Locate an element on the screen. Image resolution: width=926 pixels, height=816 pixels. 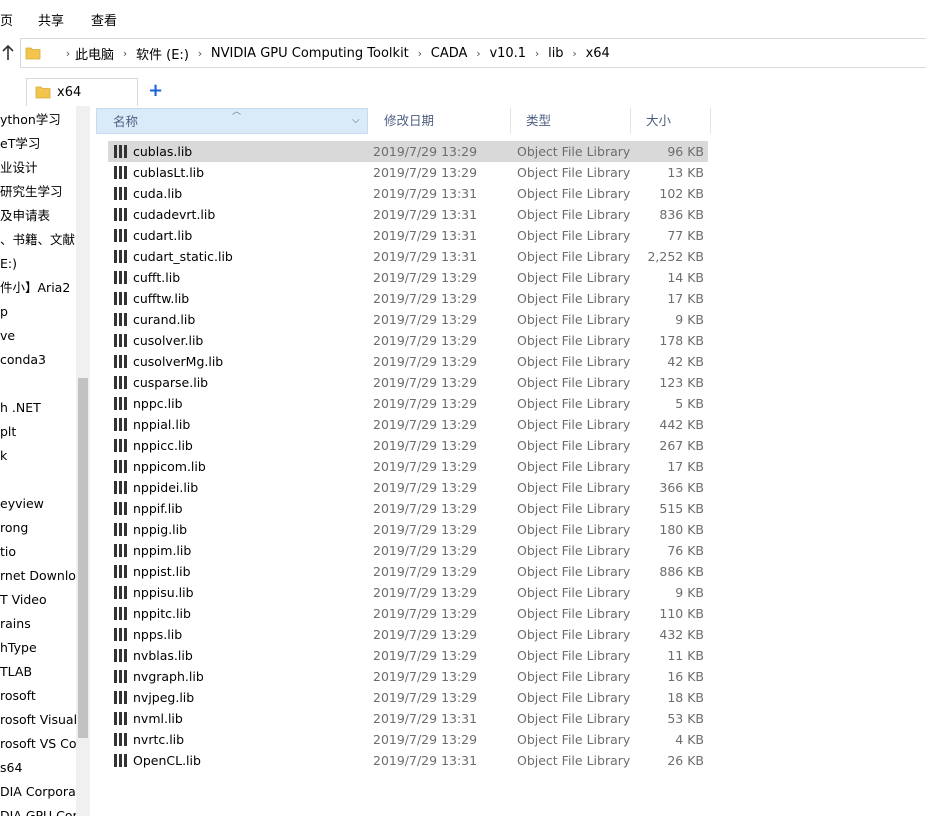
breadcrumb-item: v10.1 is located at coordinates (507, 53).